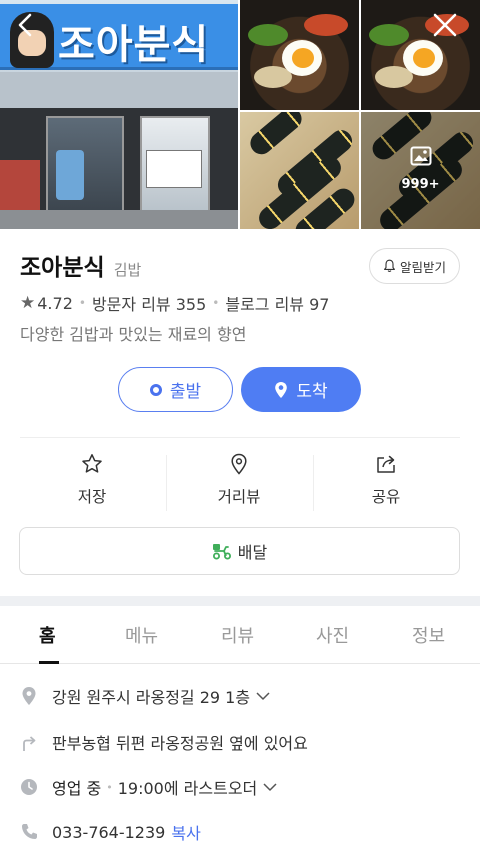  Describe the element at coordinates (134, 45) in the screenshot. I see `storefront-sign-text: 조아분식` at that location.